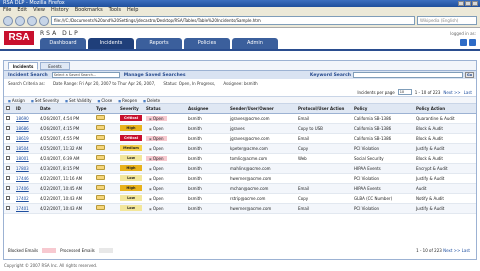 The width and height of the screenshot is (480, 271). I want to click on col-owner: Sender/User/Owner, so click(262, 109).